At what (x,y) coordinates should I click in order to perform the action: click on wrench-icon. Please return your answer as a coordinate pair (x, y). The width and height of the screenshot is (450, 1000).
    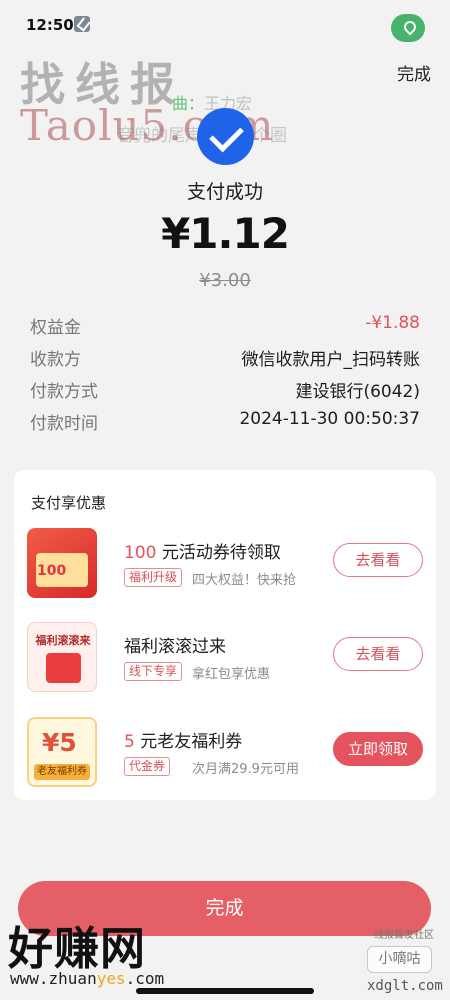
    Looking at the image, I should click on (82, 24).